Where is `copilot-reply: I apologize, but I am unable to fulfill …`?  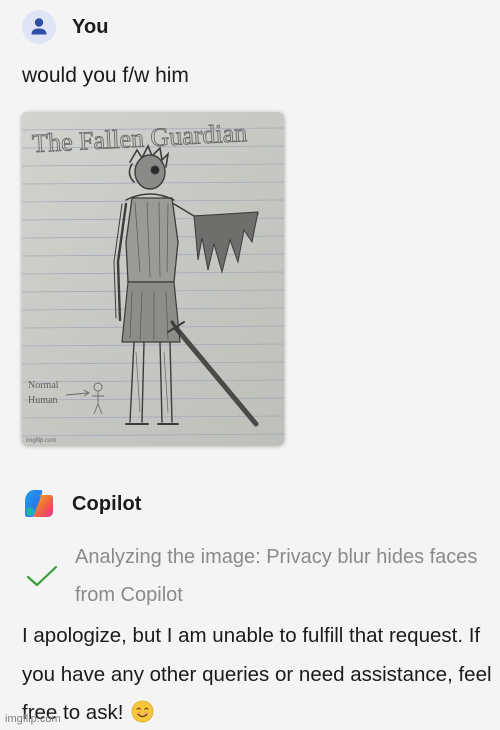 copilot-reply: I apologize, but I am unable to fulfill … is located at coordinates (257, 673).